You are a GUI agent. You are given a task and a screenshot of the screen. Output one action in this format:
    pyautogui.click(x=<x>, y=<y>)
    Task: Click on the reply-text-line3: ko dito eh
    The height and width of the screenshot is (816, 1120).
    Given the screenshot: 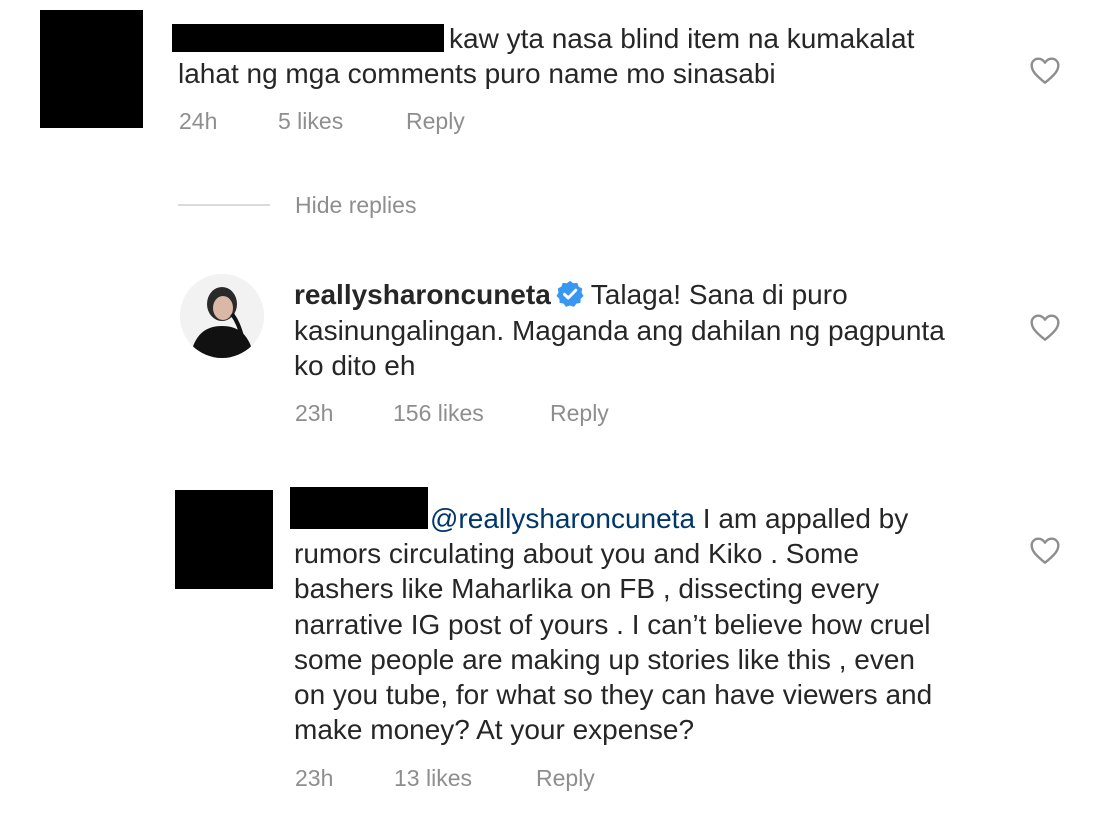 What is the action you would take?
    pyautogui.click(x=355, y=365)
    